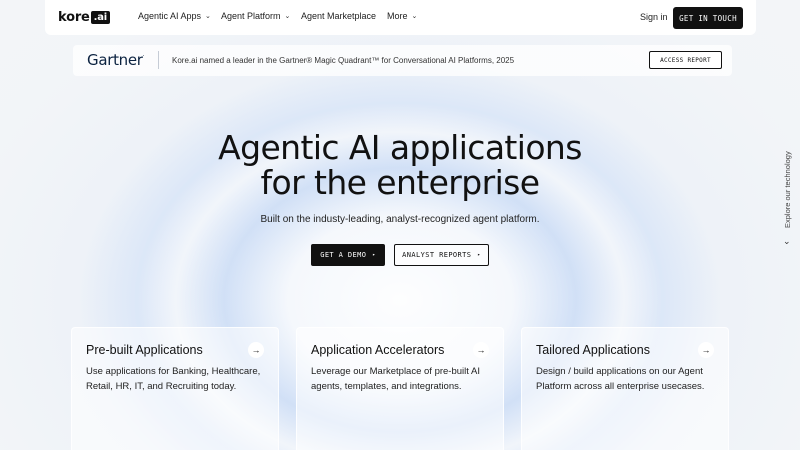 The height and width of the screenshot is (450, 800). I want to click on logo-text: kore, so click(74, 17).